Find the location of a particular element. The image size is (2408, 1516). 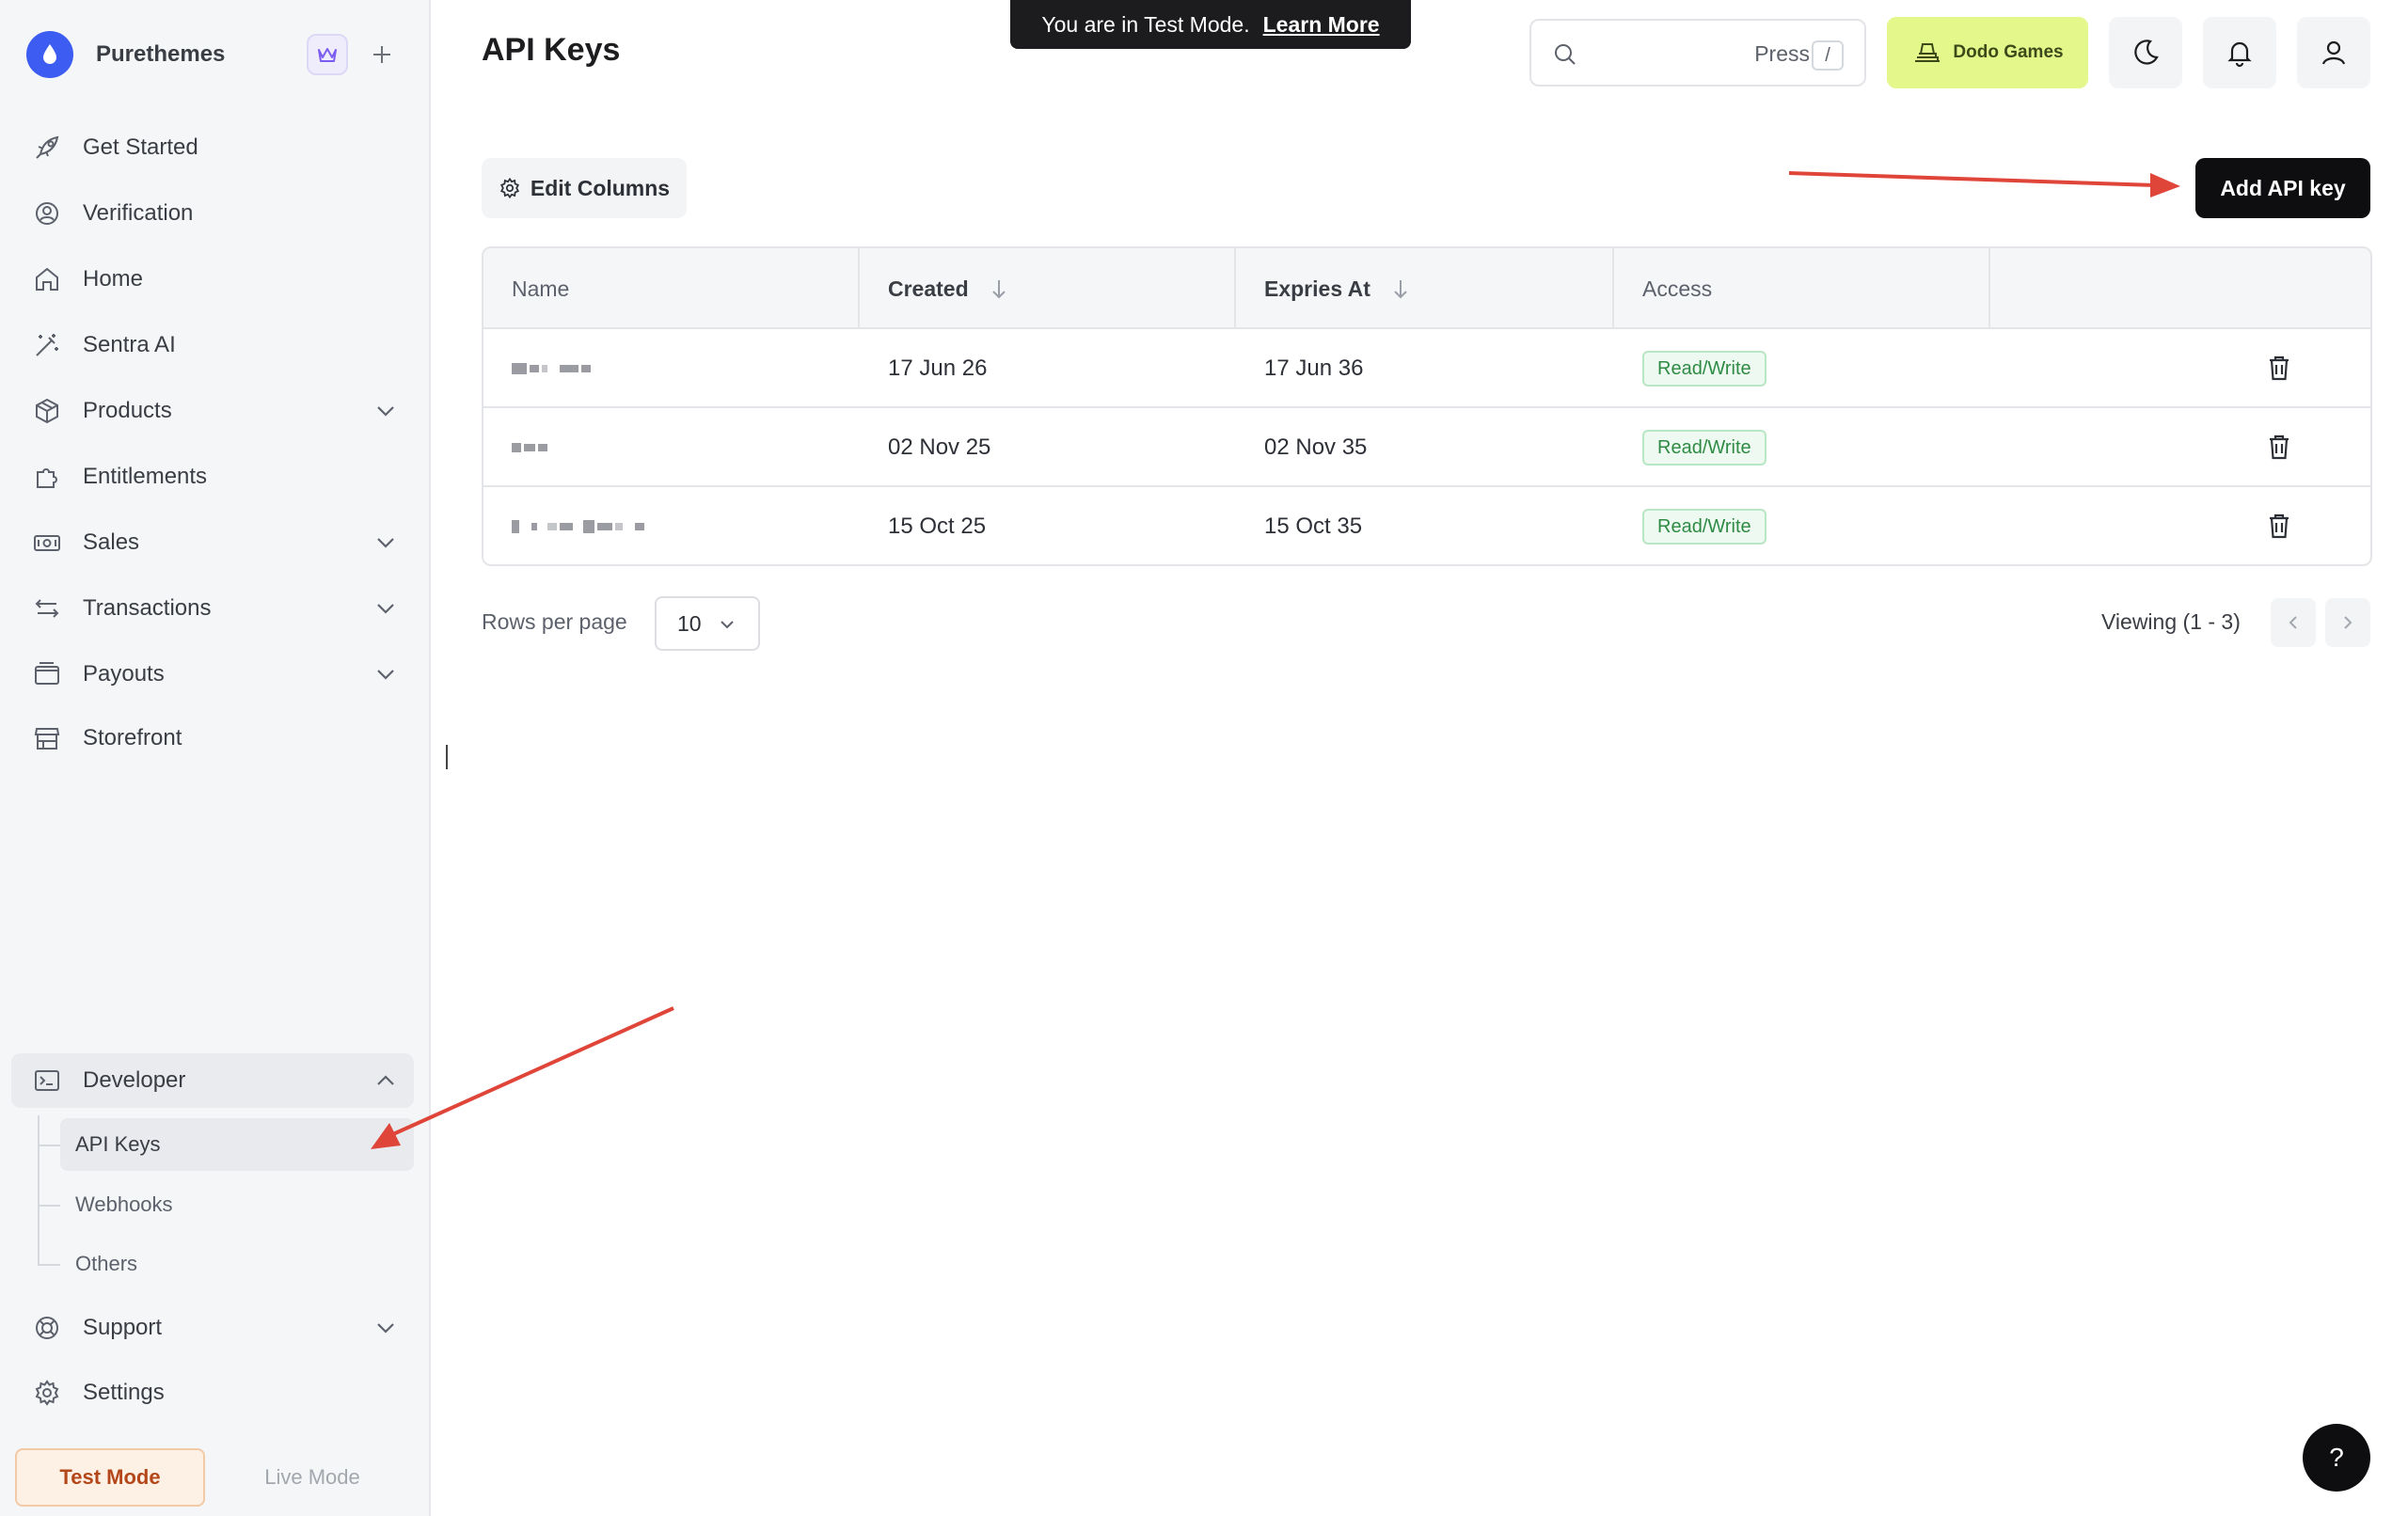

rows-per-page-select: 10 is located at coordinates (708, 623).